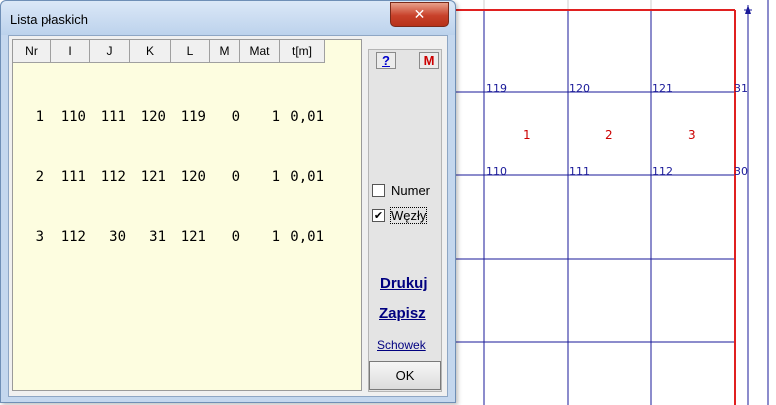 Image resolution: width=776 pixels, height=405 pixels. I want to click on node-label-119: 119, so click(496, 88).